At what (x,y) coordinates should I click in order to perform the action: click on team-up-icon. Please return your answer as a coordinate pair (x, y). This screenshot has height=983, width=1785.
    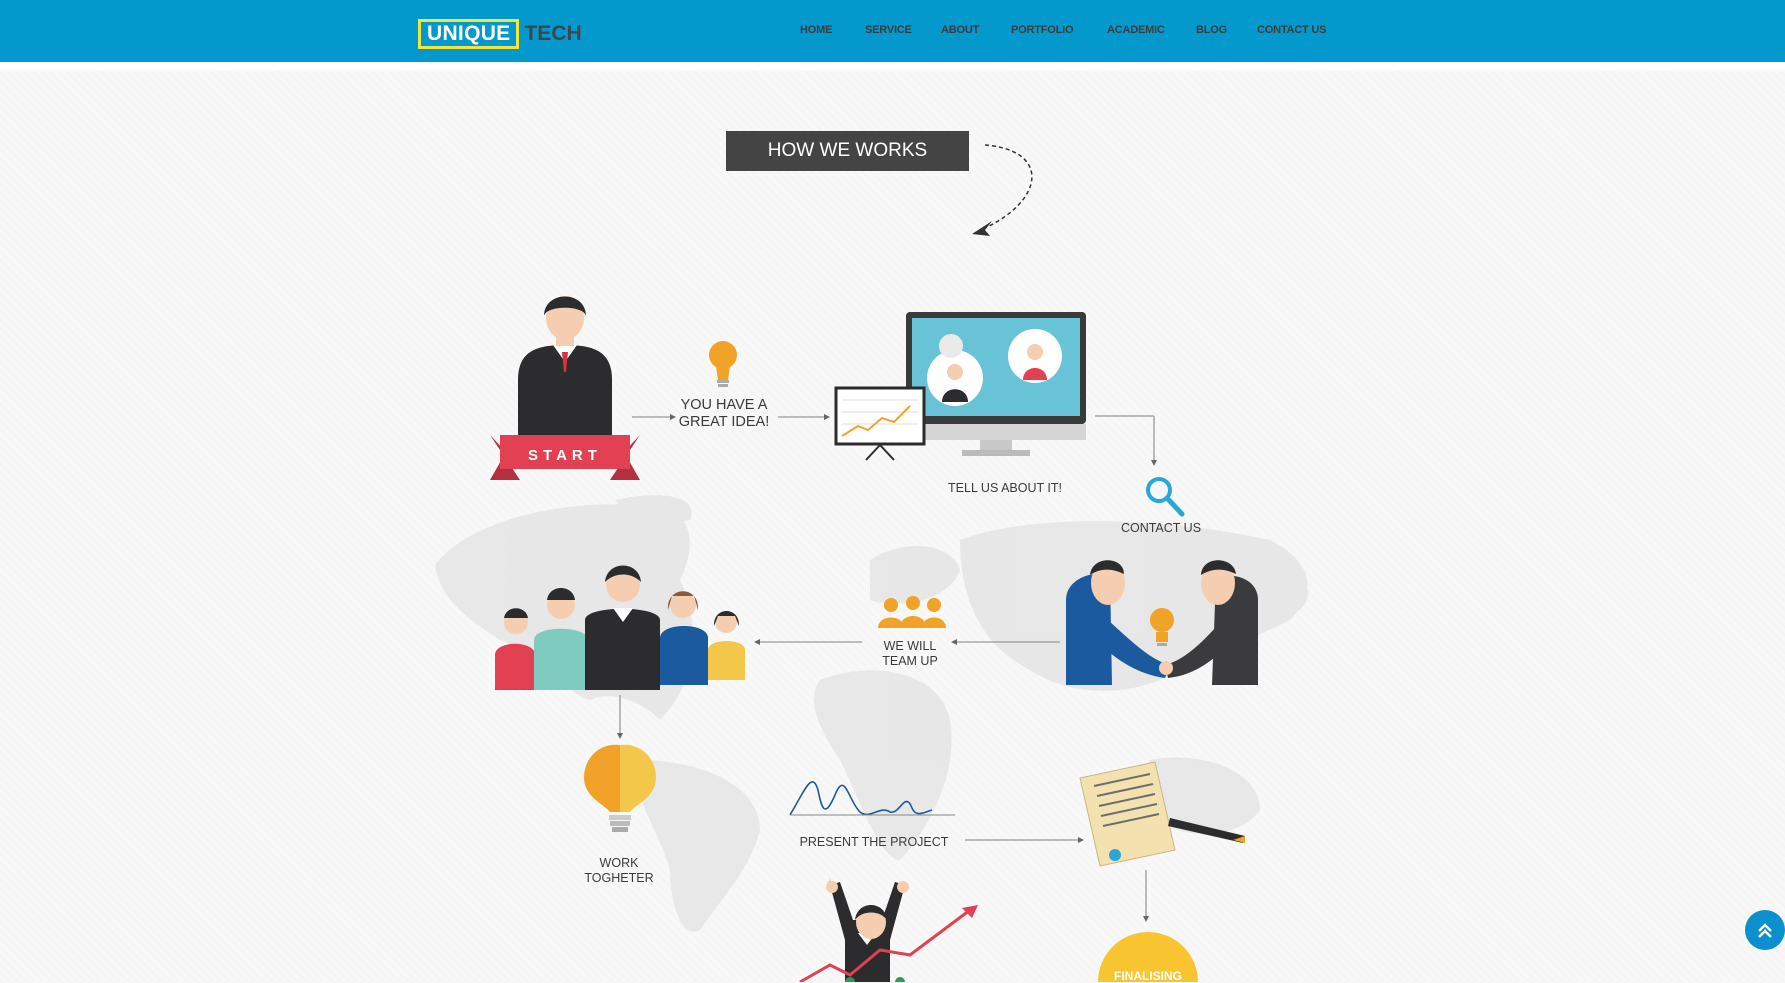
    Looking at the image, I should click on (912, 612).